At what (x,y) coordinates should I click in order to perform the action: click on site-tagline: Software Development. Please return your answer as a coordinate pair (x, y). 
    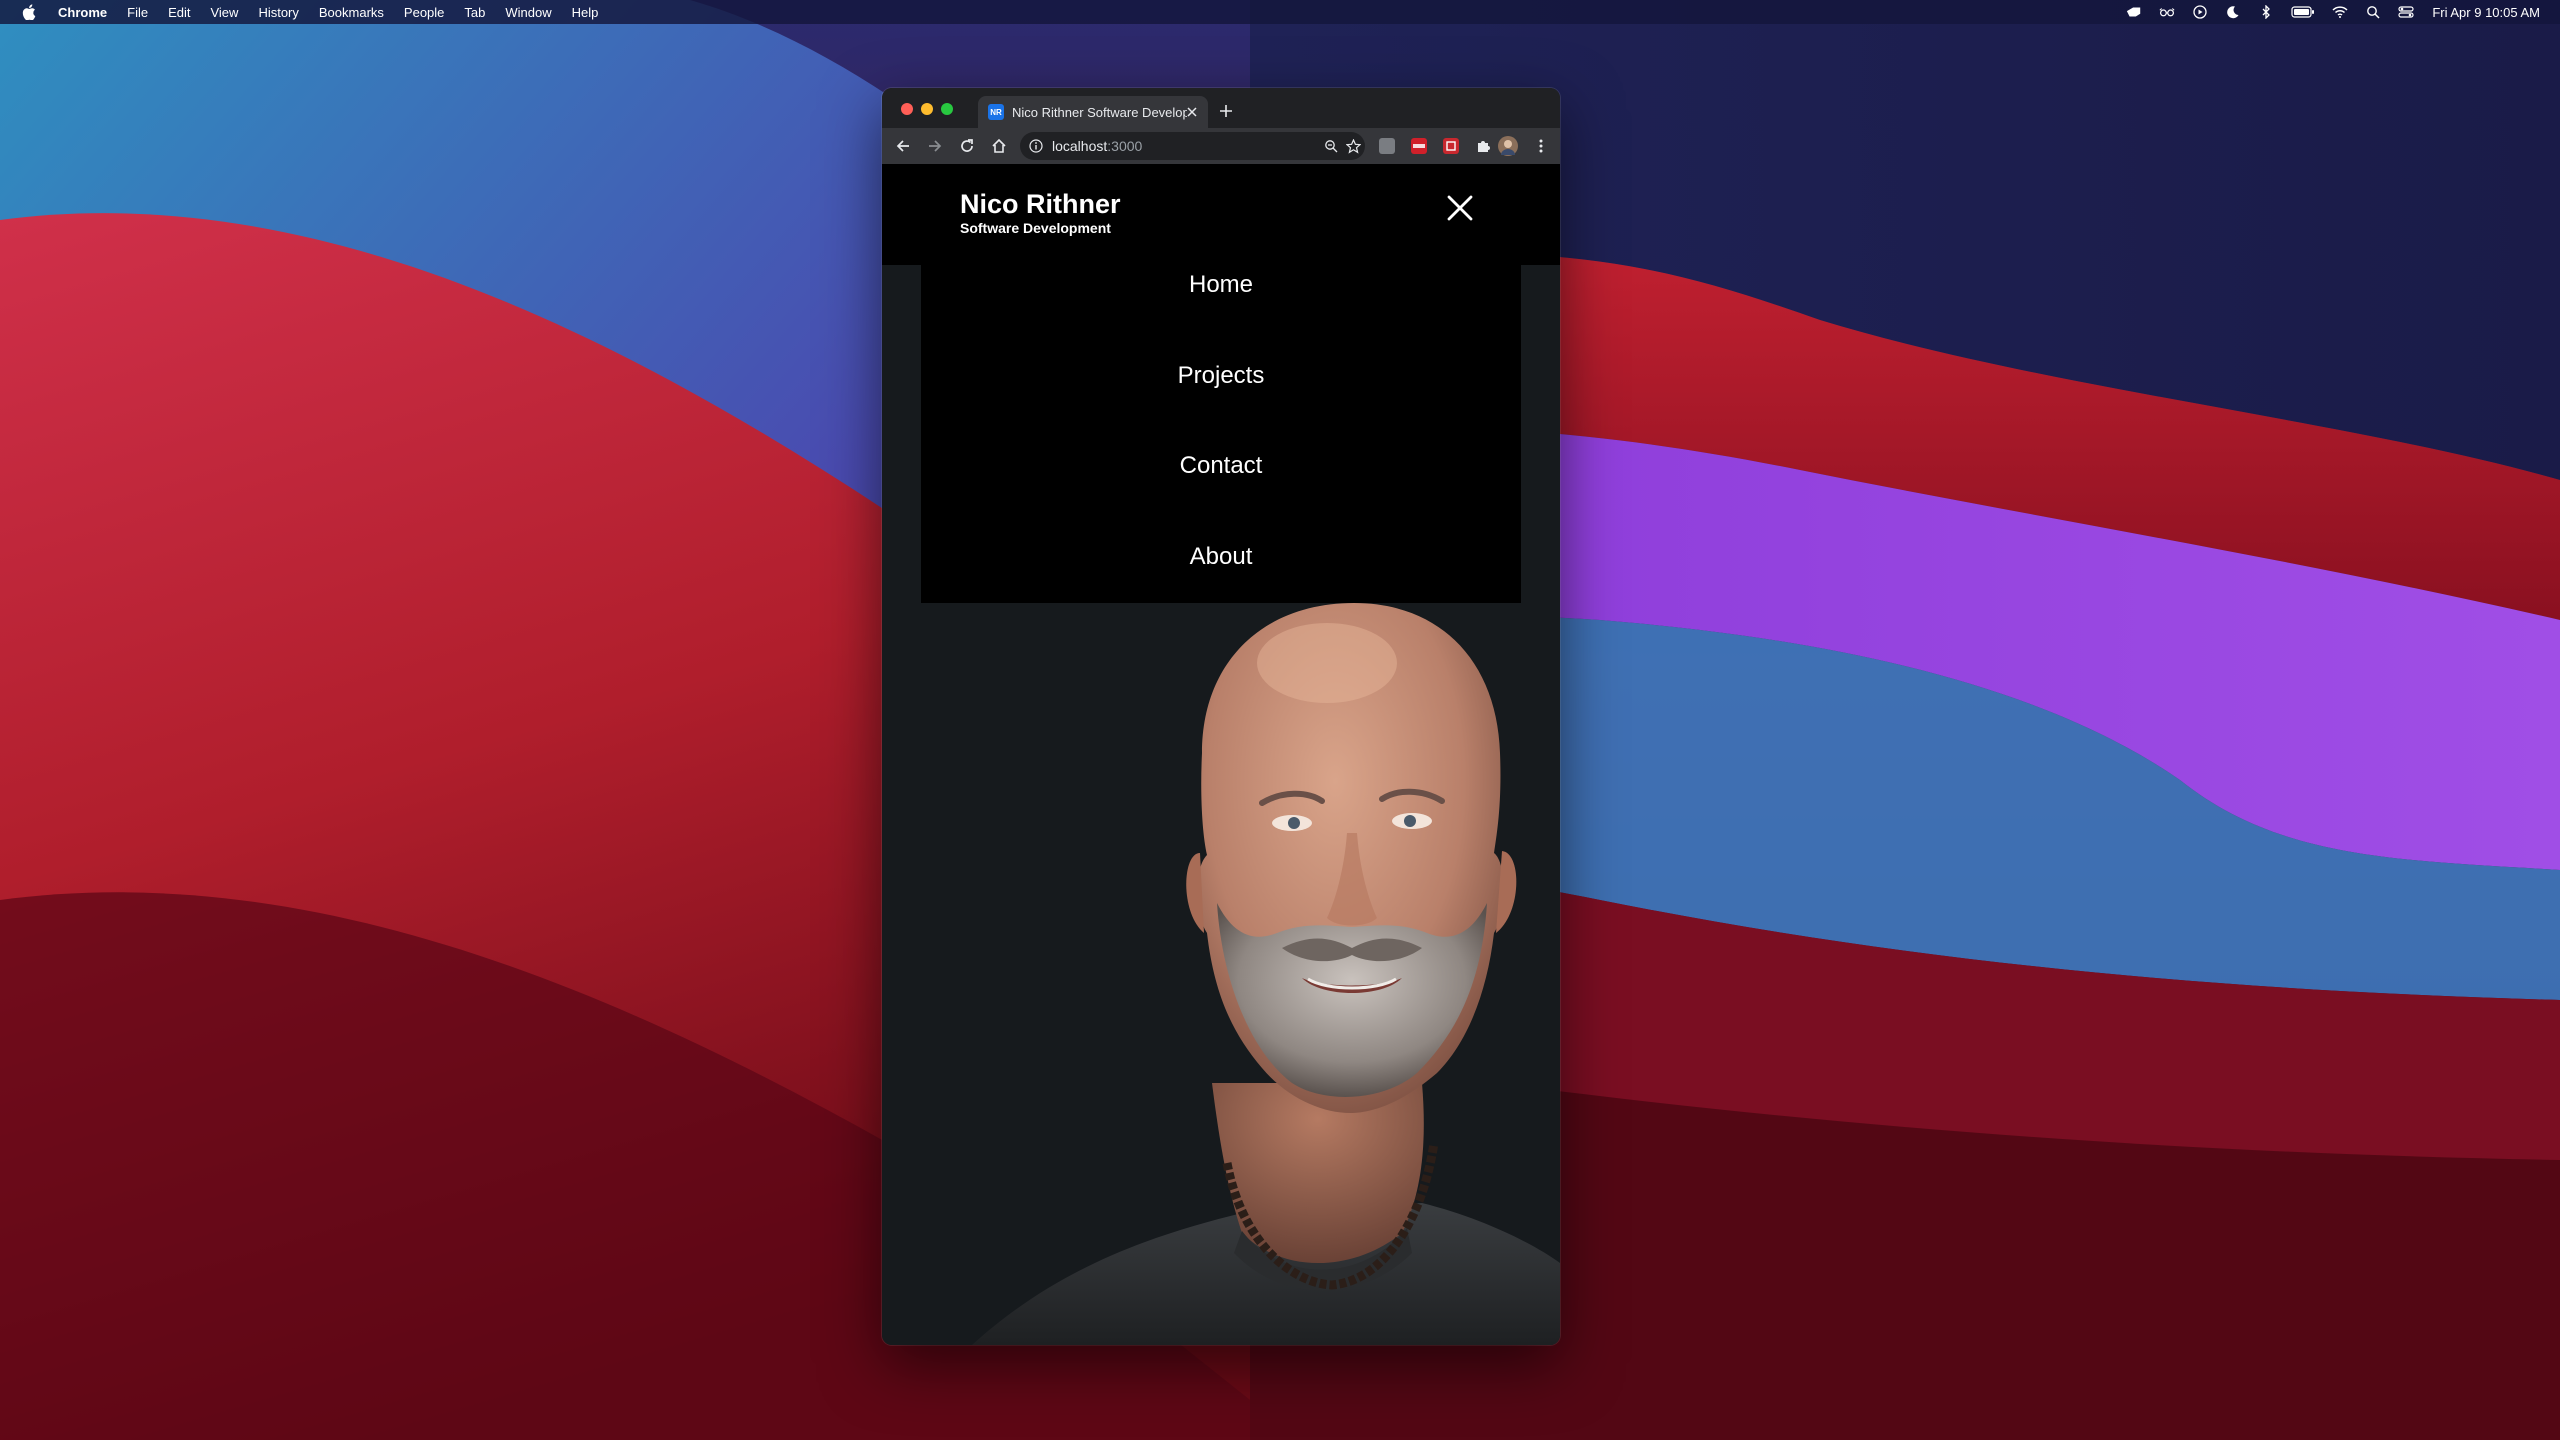
    Looking at the image, I should click on (1035, 228).